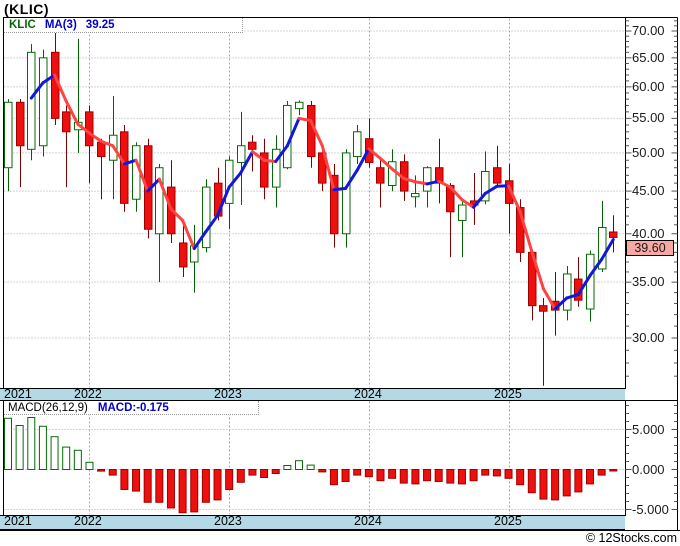 Image resolution: width=680 pixels, height=546 pixels. What do you see at coordinates (648, 30) in the screenshot?
I see `price-axis-label: 70.00` at bounding box center [648, 30].